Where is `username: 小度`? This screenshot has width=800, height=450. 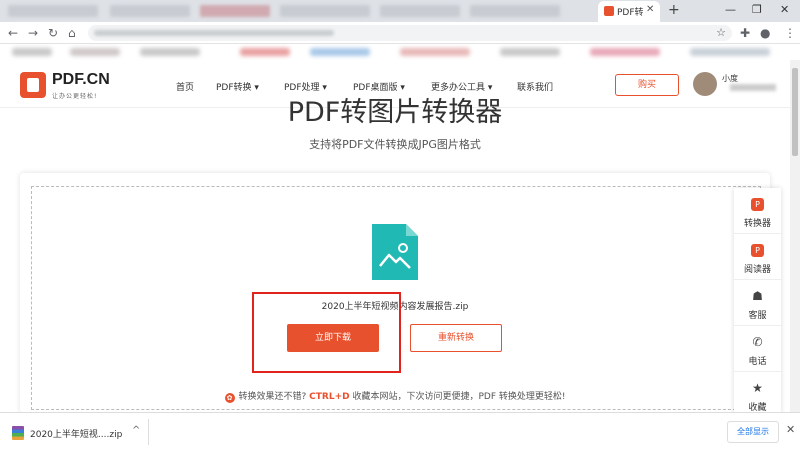 username: 小度 is located at coordinates (730, 78).